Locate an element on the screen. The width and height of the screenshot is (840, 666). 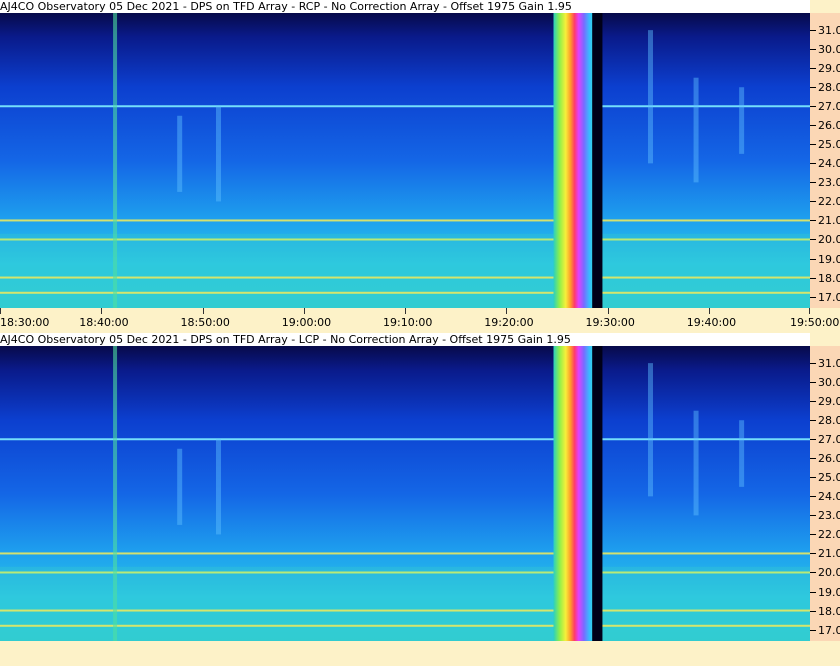
x-tick-label: 18:50:00 is located at coordinates (205, 322).